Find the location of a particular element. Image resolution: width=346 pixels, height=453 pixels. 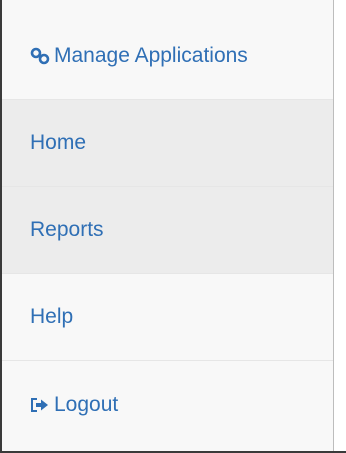

logout-icon is located at coordinates (40, 405).